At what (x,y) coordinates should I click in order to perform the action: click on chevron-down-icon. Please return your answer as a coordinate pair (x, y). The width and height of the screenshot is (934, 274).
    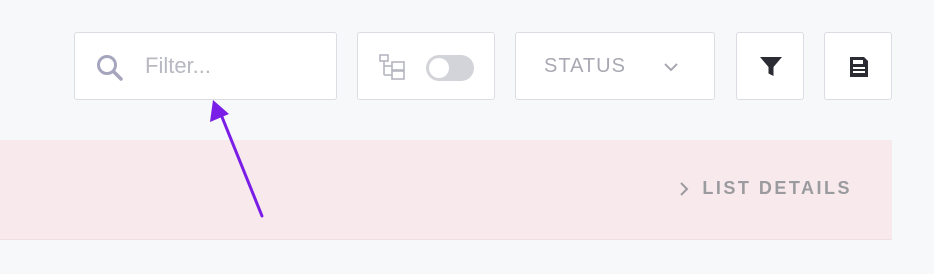
    Looking at the image, I should click on (671, 67).